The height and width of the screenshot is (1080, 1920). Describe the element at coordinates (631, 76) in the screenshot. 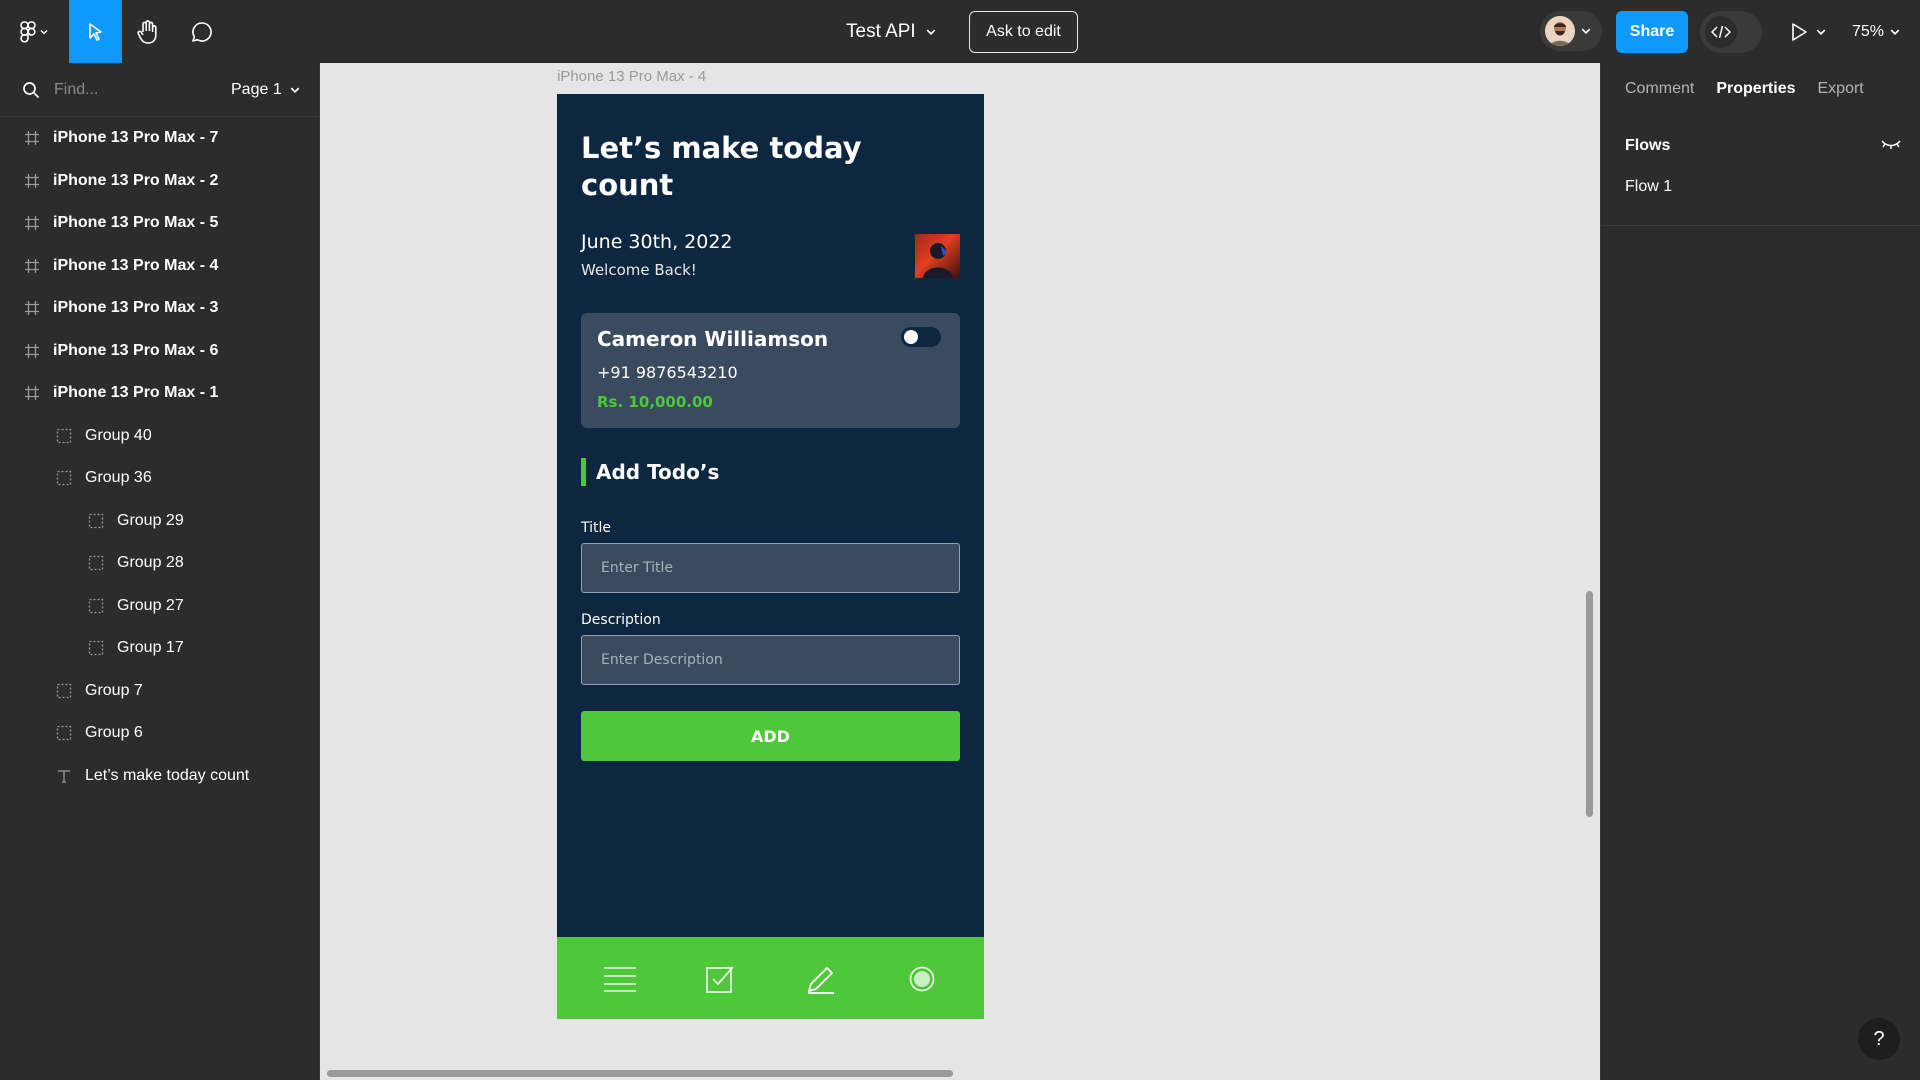

I see `frame-label: iPhone 13 Pro Max - 4` at that location.